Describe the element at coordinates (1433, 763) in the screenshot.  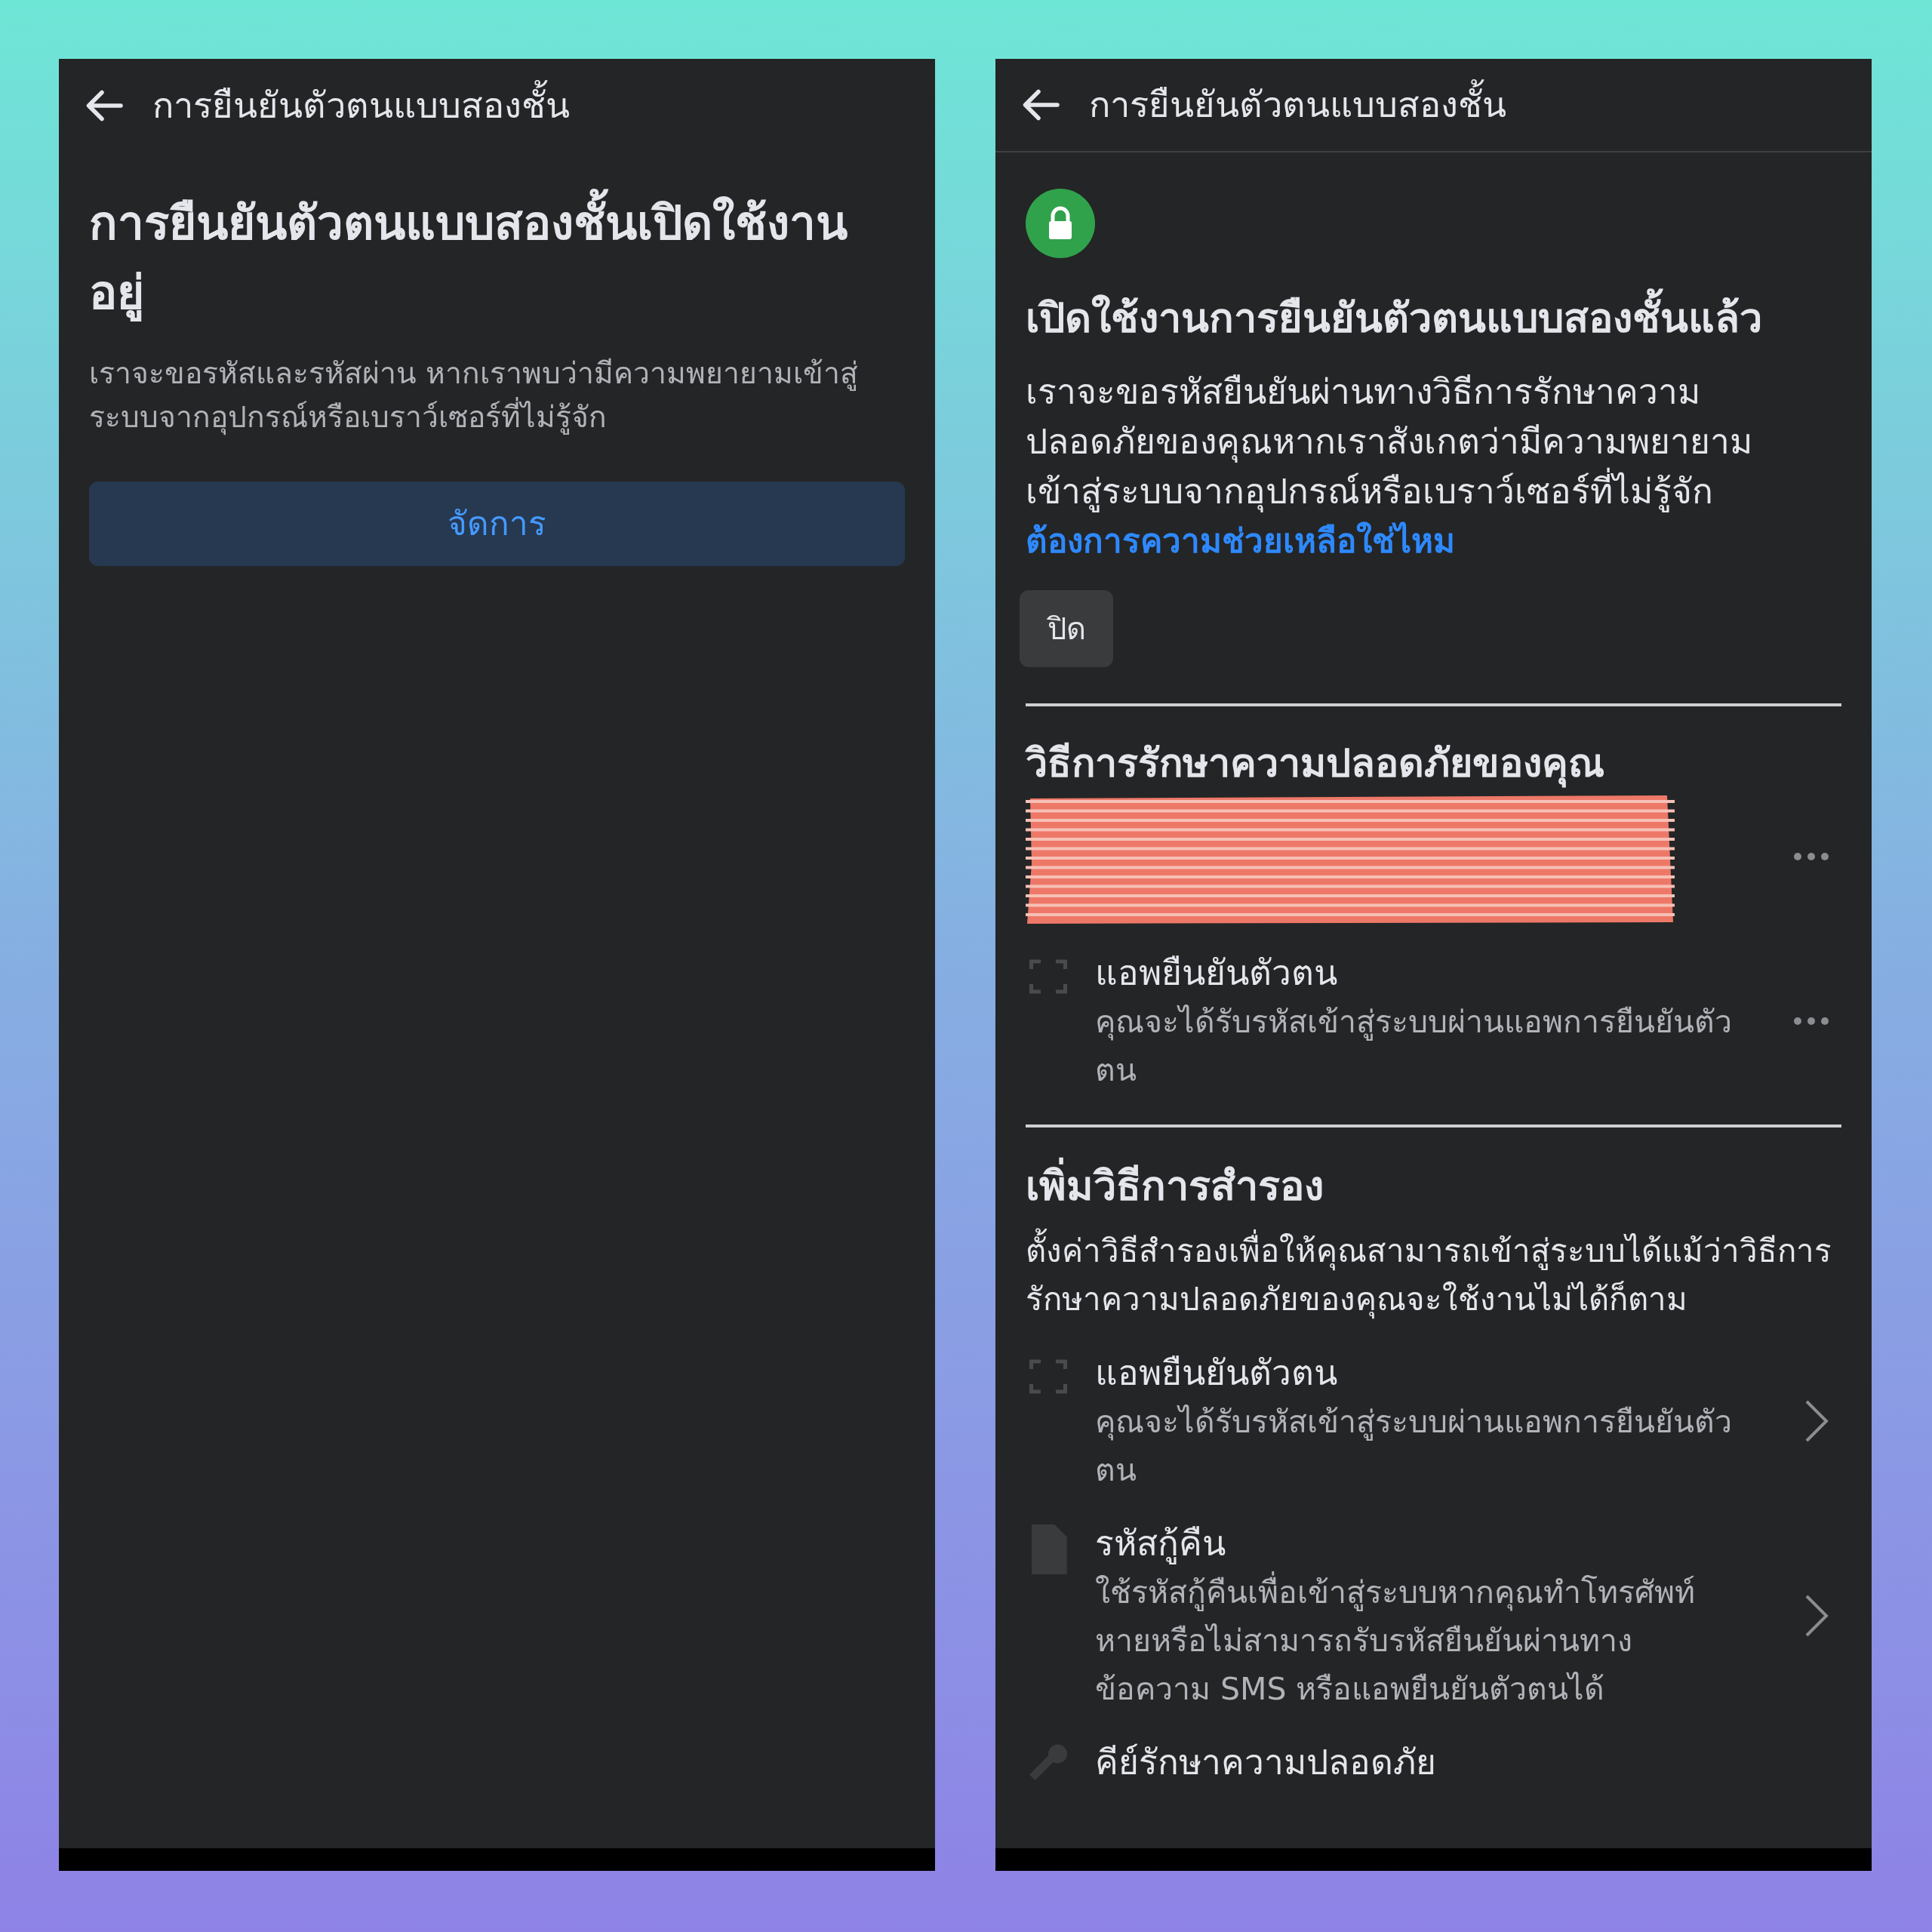
I see `section-heading: วิธีการรักษาความปลอดภัยของคุณ` at that location.